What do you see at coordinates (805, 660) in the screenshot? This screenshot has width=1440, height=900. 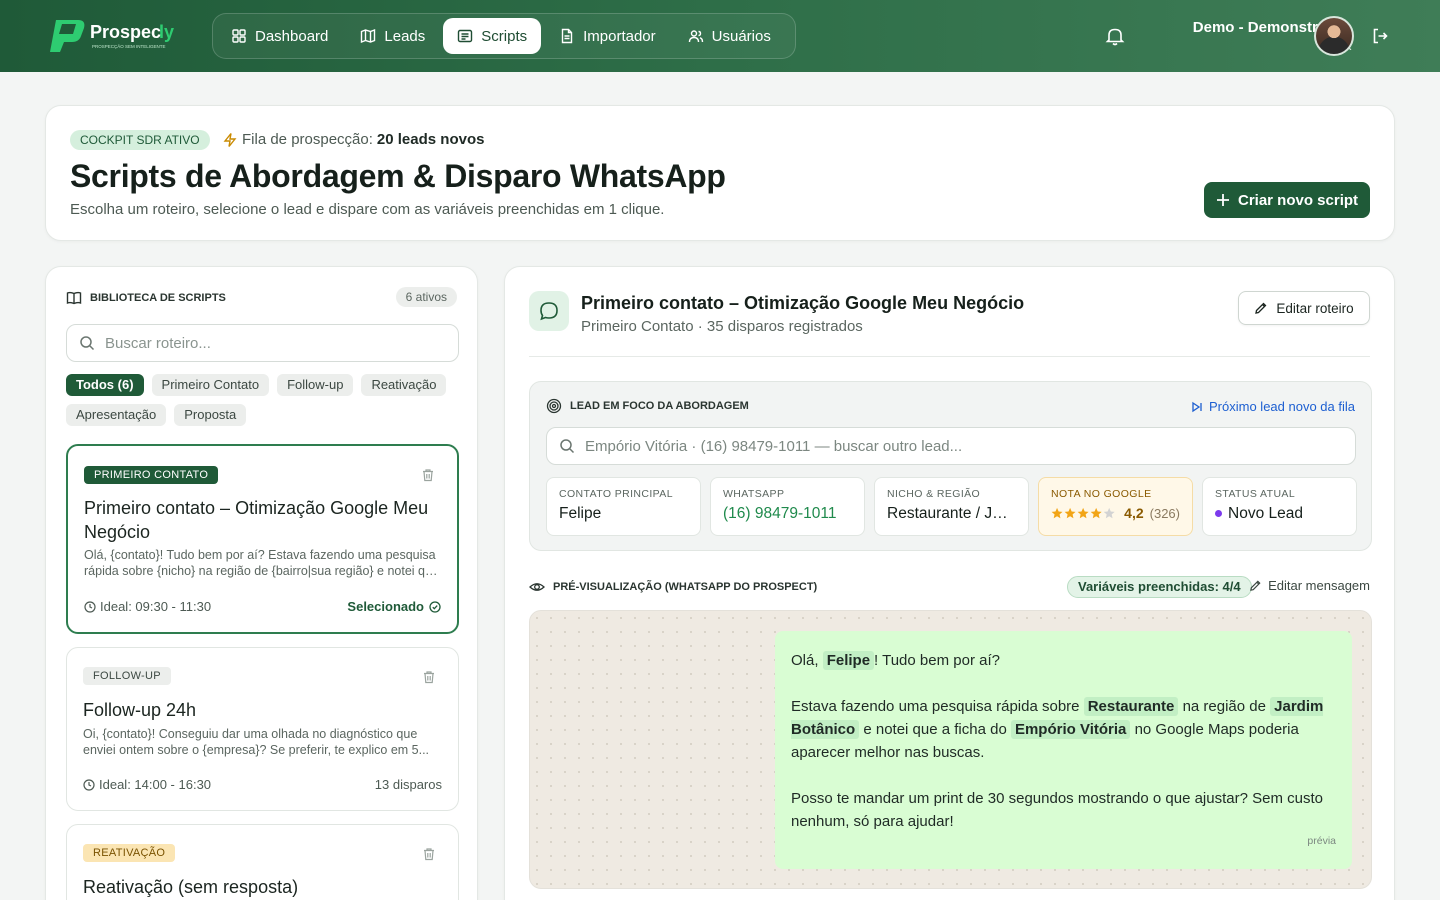 I see `greeting: Olá,` at bounding box center [805, 660].